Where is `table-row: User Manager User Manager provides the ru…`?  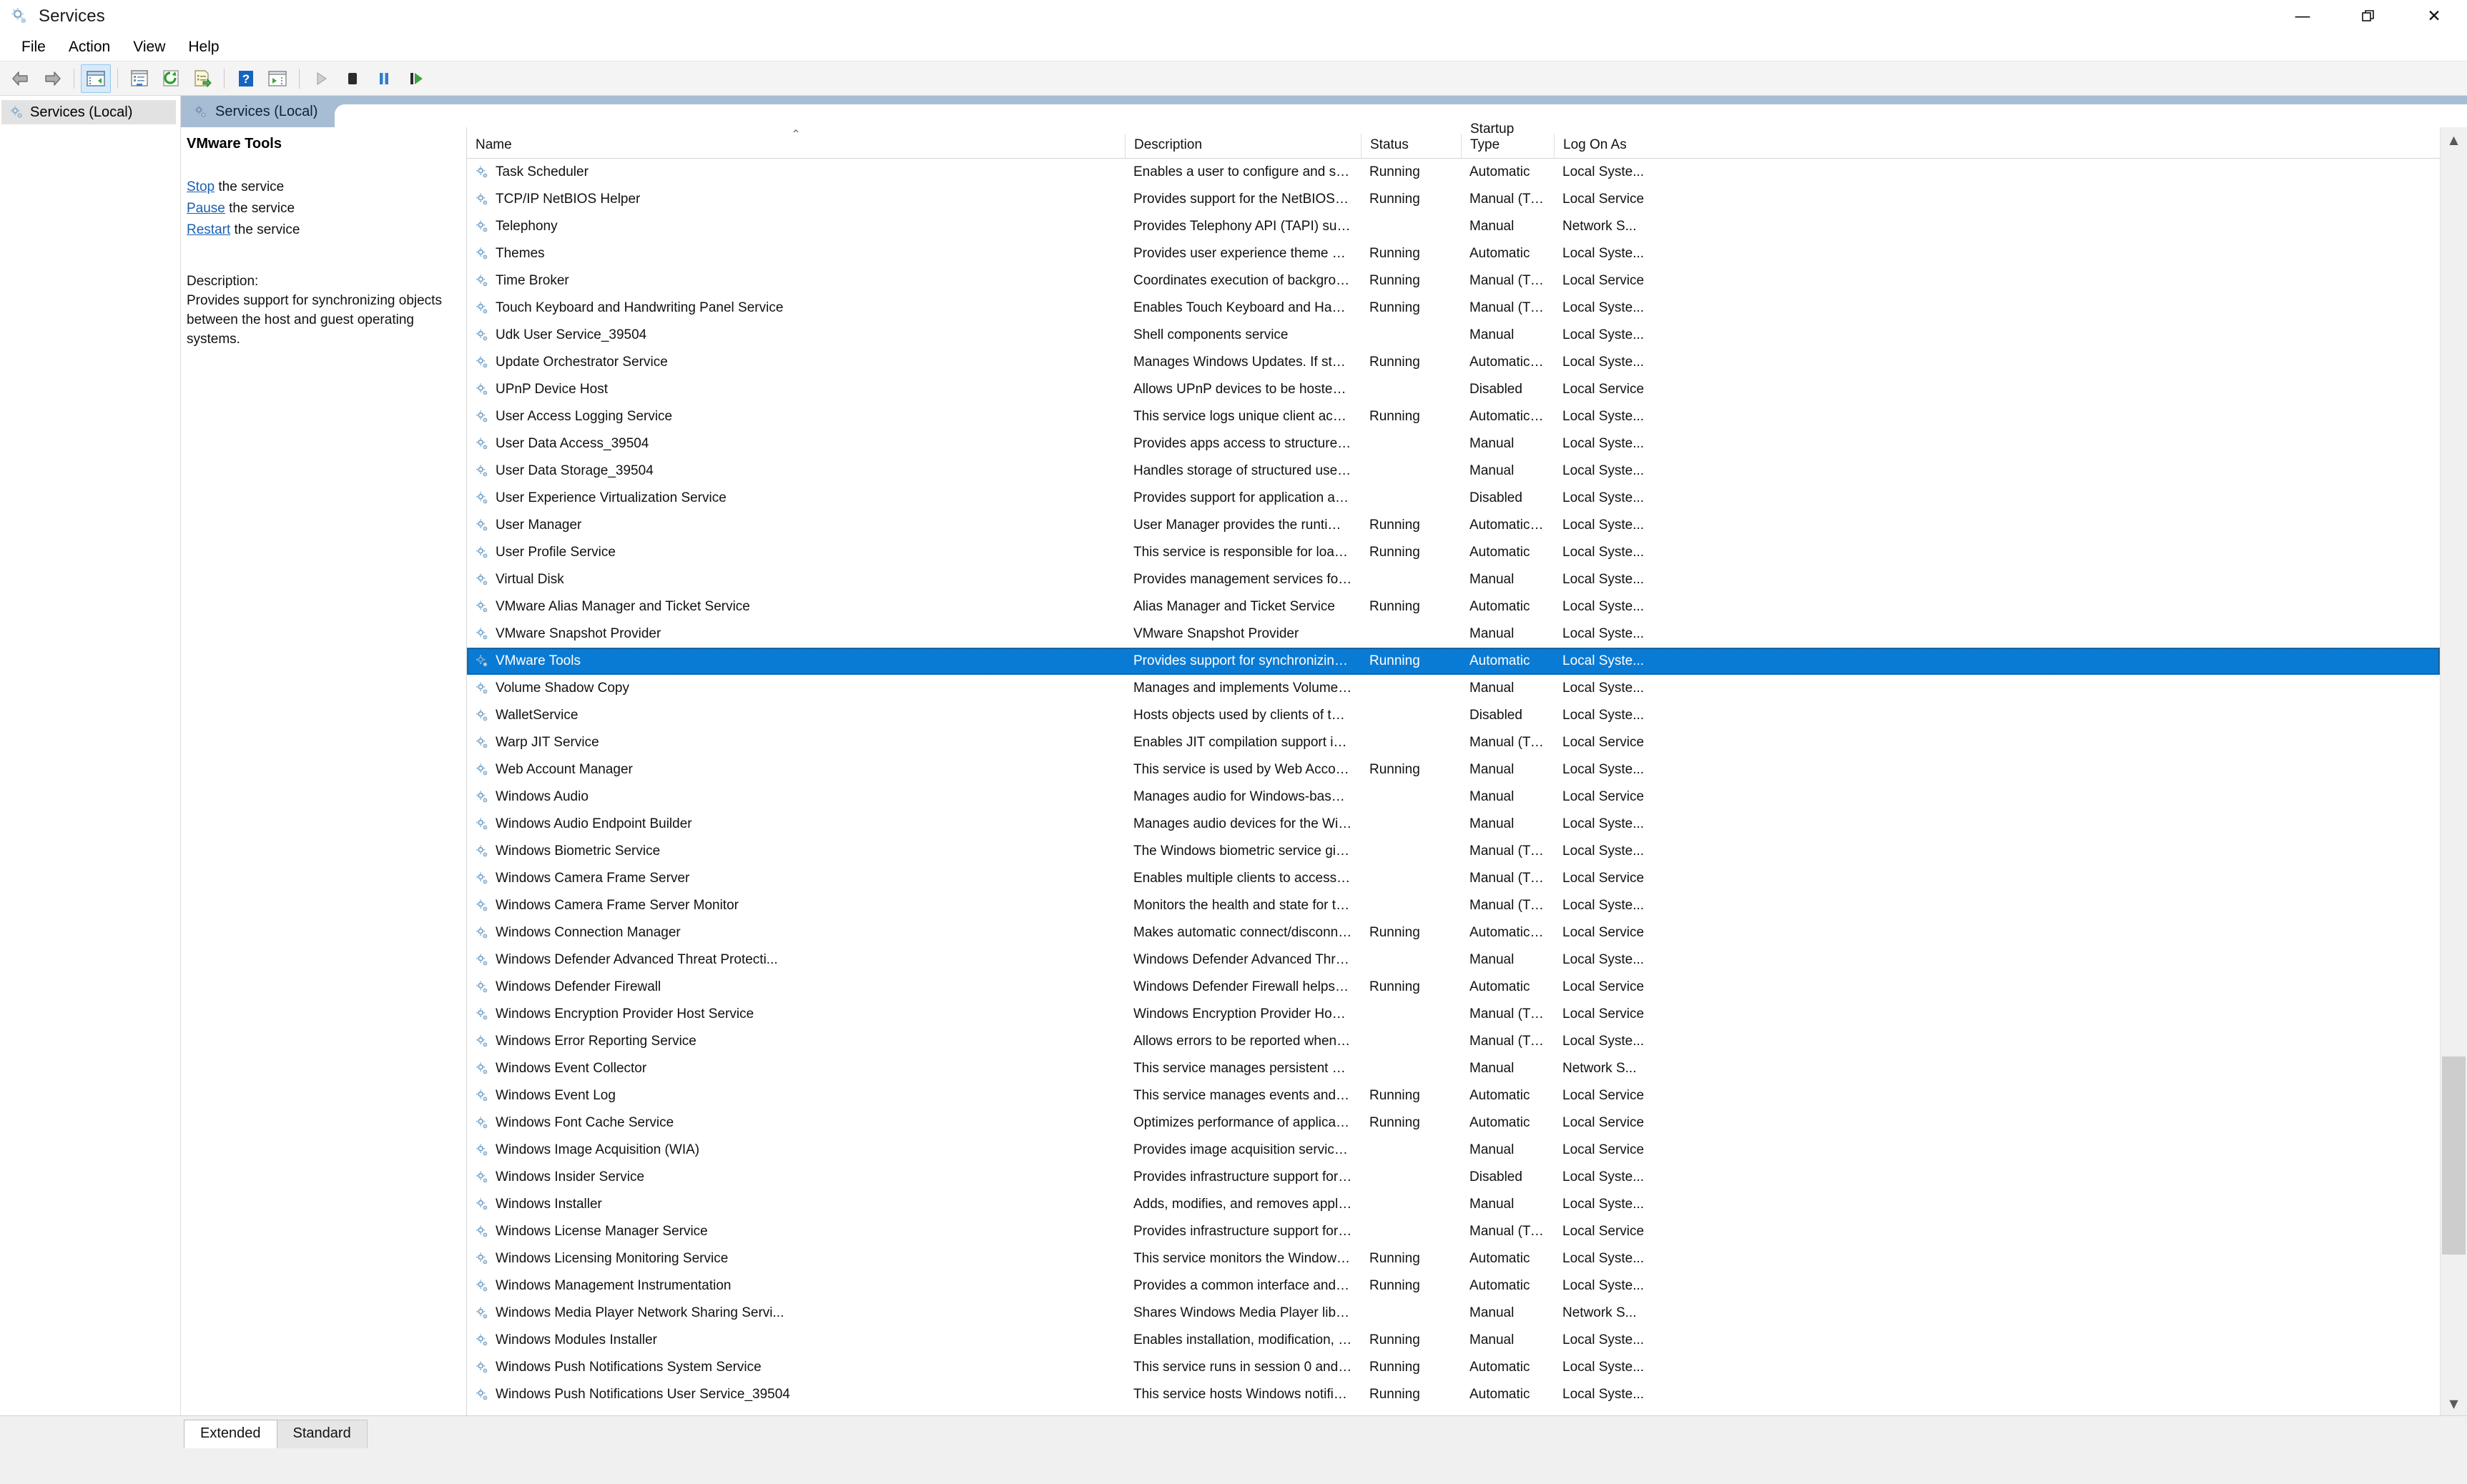 table-row: User Manager User Manager provides the ru… is located at coordinates (1453, 525).